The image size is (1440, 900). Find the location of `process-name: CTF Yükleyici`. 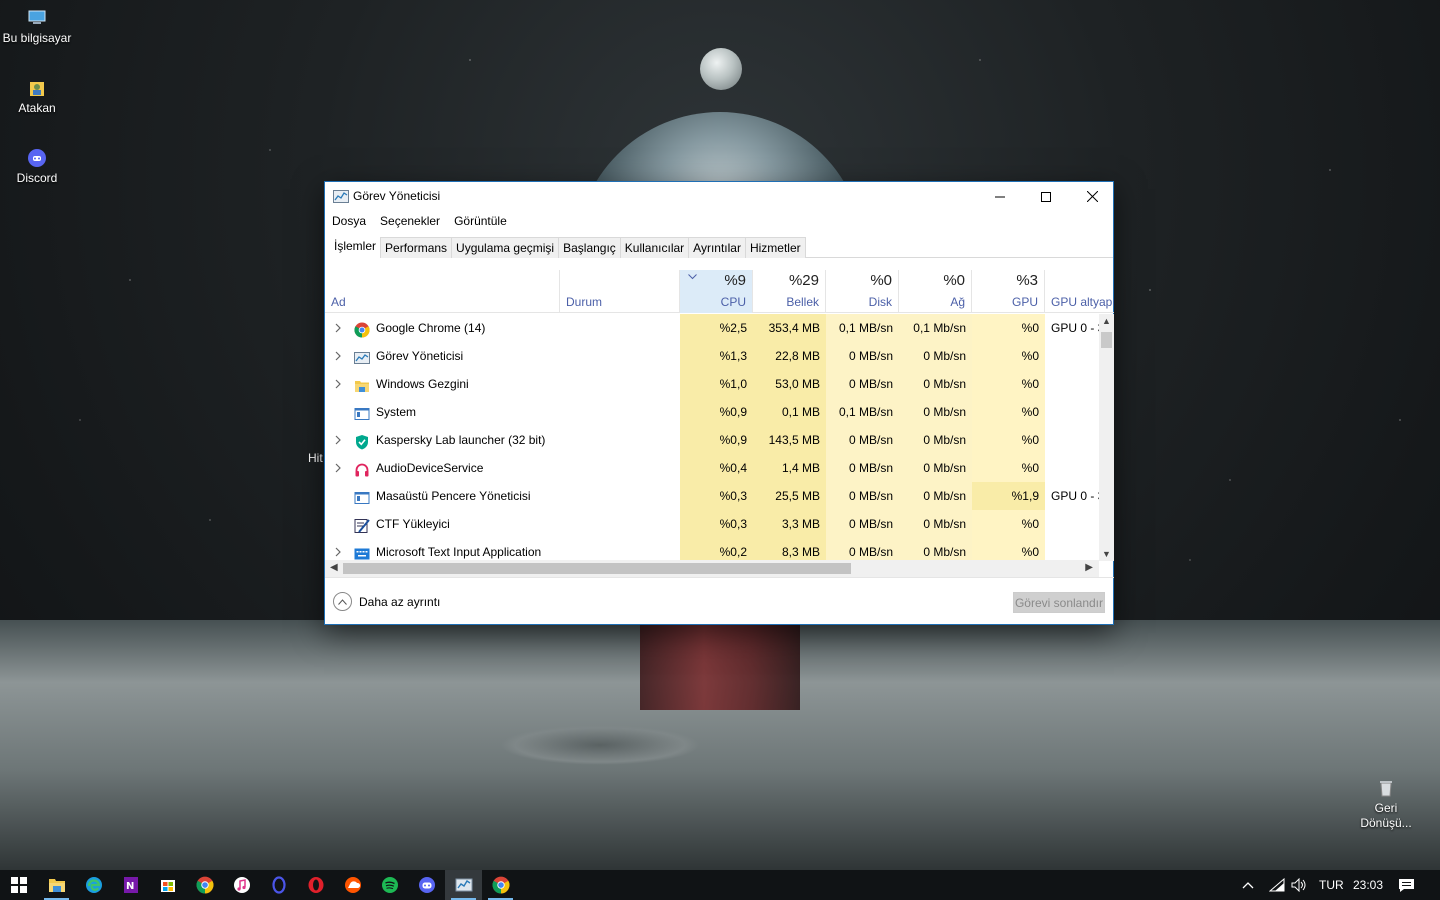

process-name: CTF Yükleyici is located at coordinates (413, 524).